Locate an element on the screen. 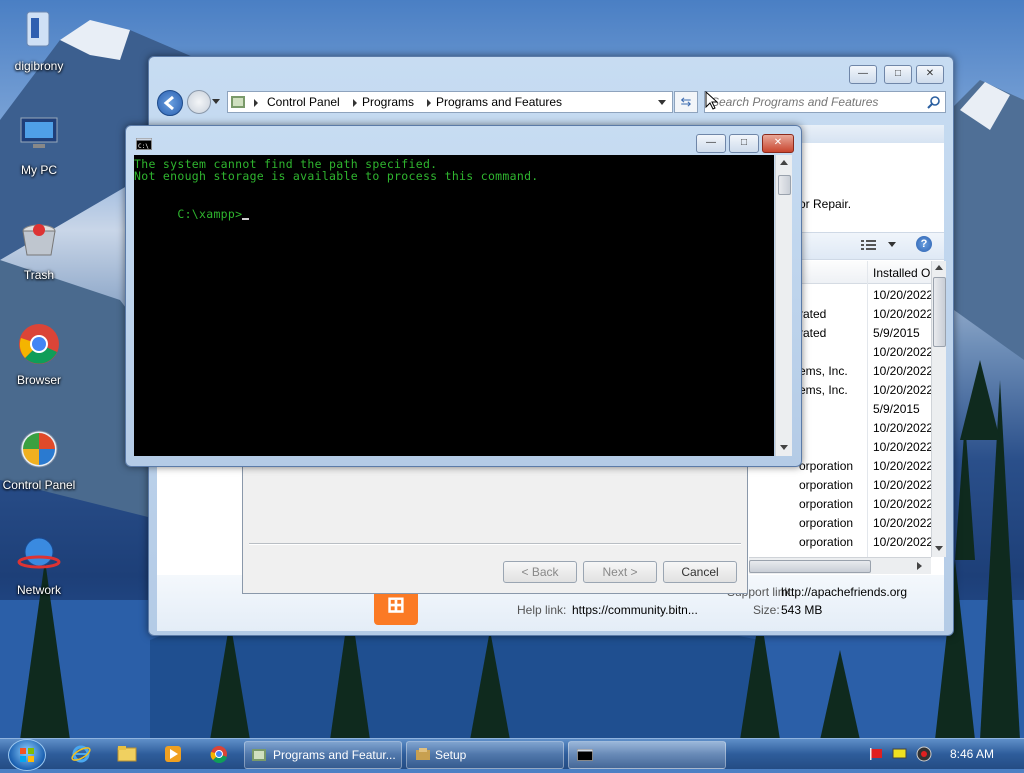 This screenshot has height=773, width=1024. taskbar-item-command-prompt is located at coordinates (647, 755).